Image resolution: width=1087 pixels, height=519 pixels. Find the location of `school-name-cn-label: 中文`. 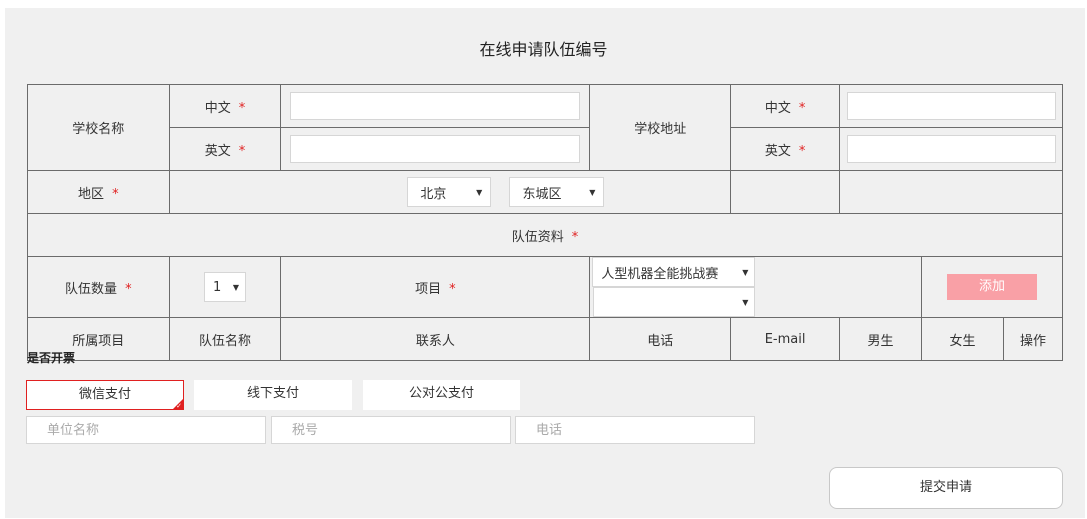

school-name-cn-label: 中文 is located at coordinates (217, 108).